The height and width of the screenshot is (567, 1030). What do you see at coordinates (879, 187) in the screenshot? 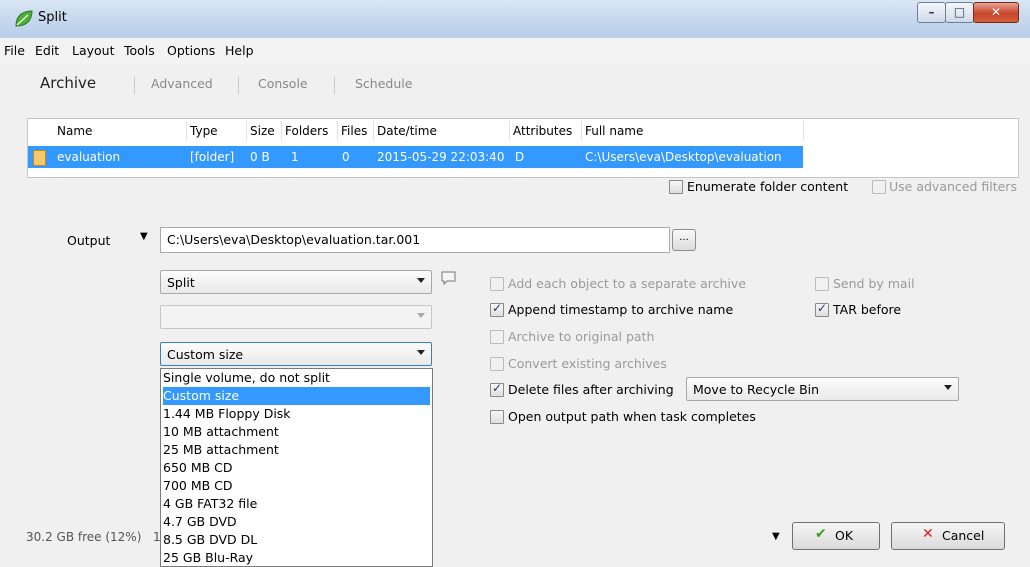
I see `advanced-filters-checkbox` at bounding box center [879, 187].